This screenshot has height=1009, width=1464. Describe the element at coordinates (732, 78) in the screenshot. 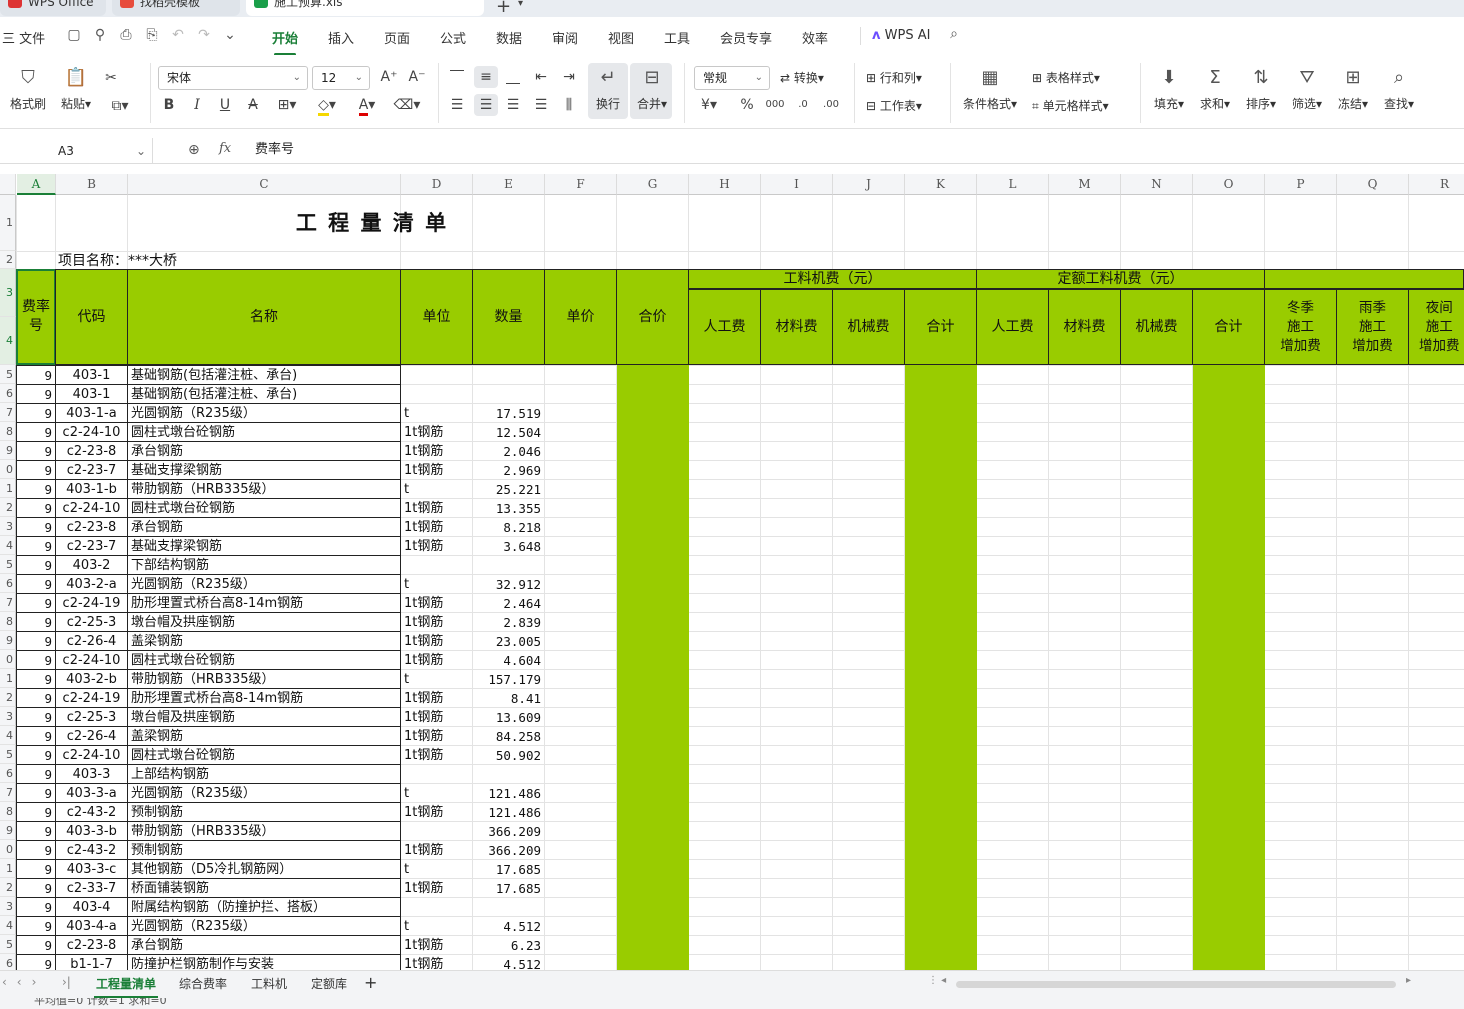

I see `number-format-select: 常规 ⌄` at that location.